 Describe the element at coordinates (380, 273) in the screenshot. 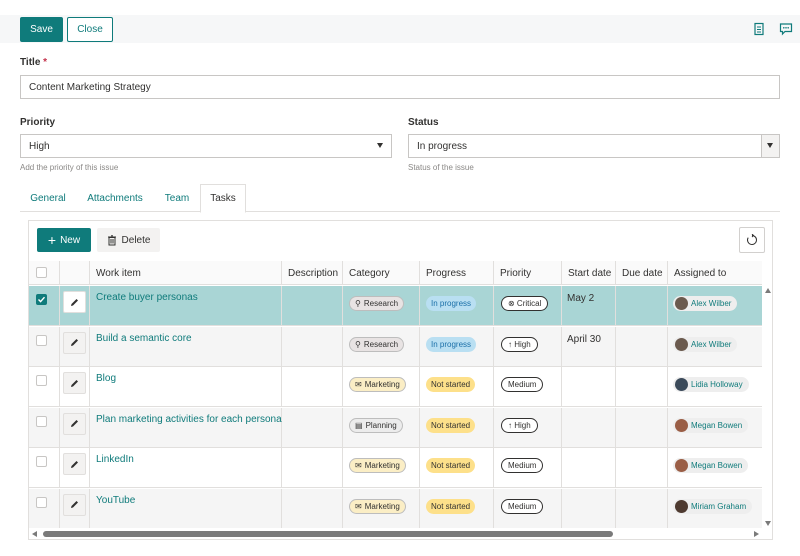

I see `column-category: Category` at that location.